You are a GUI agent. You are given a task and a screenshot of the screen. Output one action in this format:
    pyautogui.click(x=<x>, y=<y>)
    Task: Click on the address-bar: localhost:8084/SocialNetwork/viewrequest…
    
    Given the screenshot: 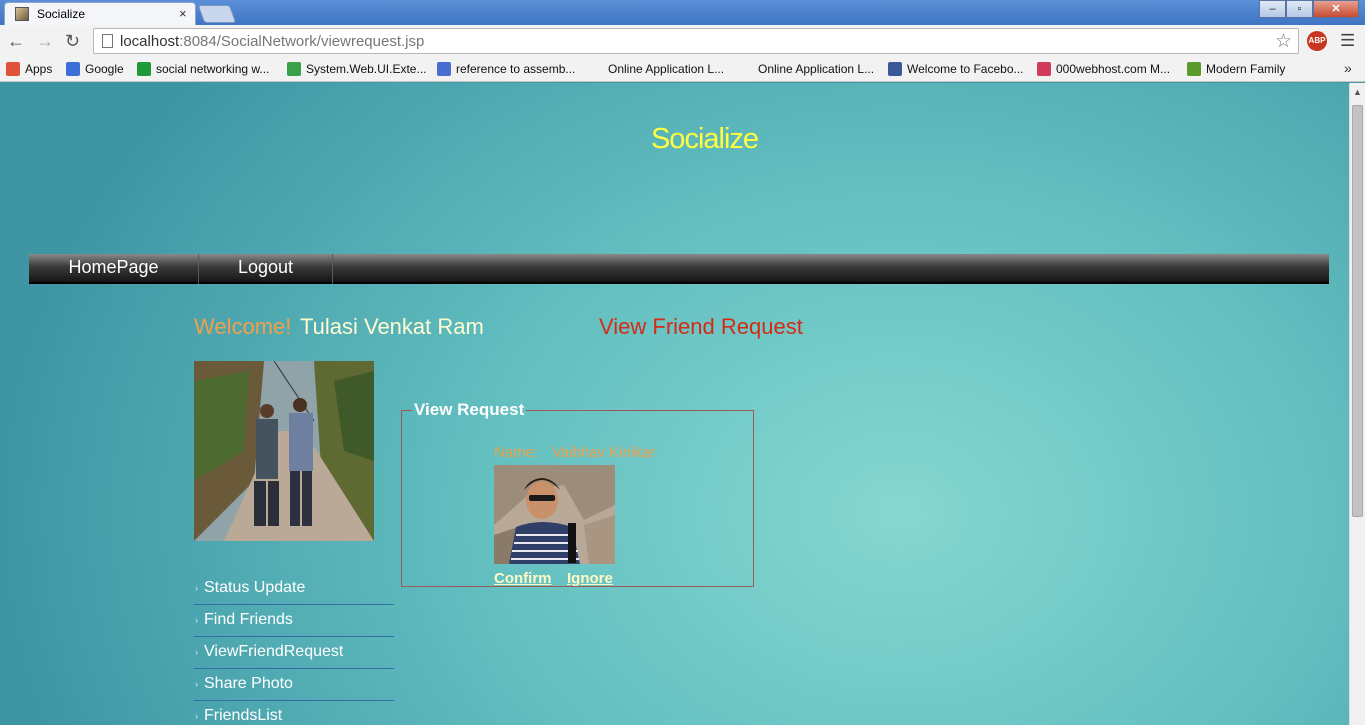 What is the action you would take?
    pyautogui.click(x=696, y=41)
    